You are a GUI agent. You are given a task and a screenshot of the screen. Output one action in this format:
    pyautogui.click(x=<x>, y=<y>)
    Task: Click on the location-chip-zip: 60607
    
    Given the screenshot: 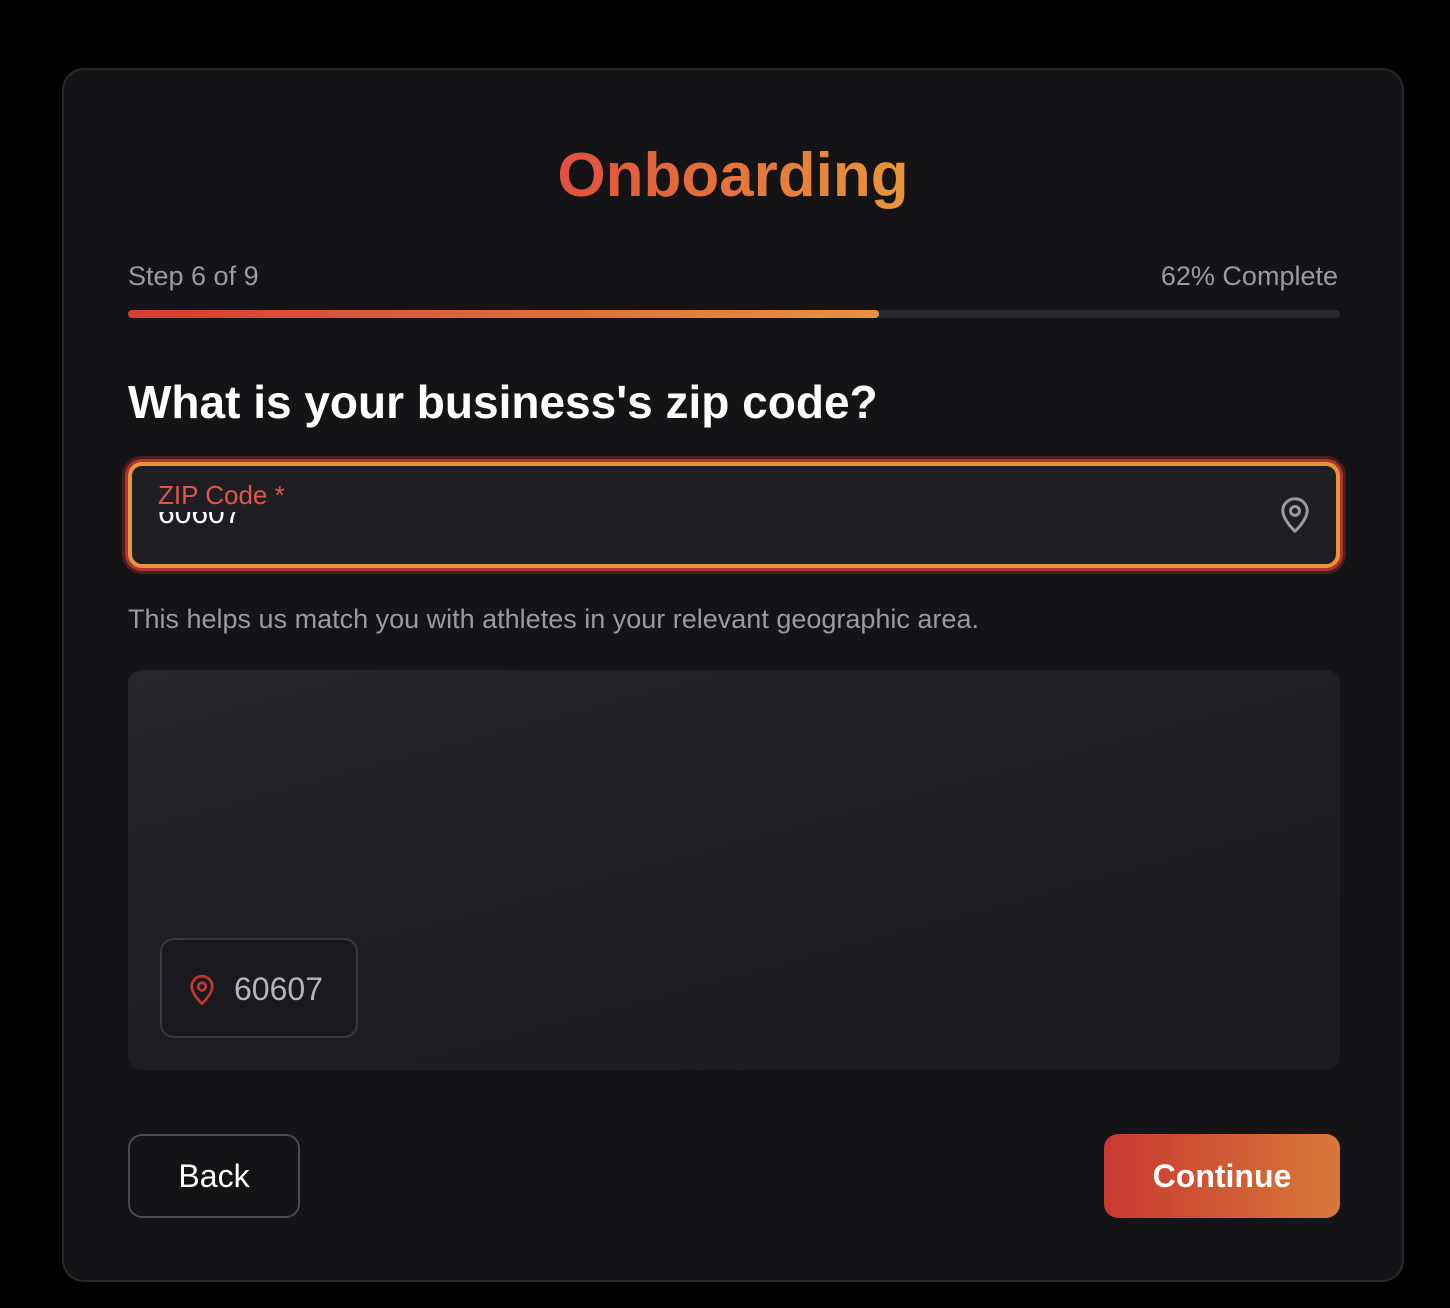 What is the action you would take?
    pyautogui.click(x=278, y=989)
    